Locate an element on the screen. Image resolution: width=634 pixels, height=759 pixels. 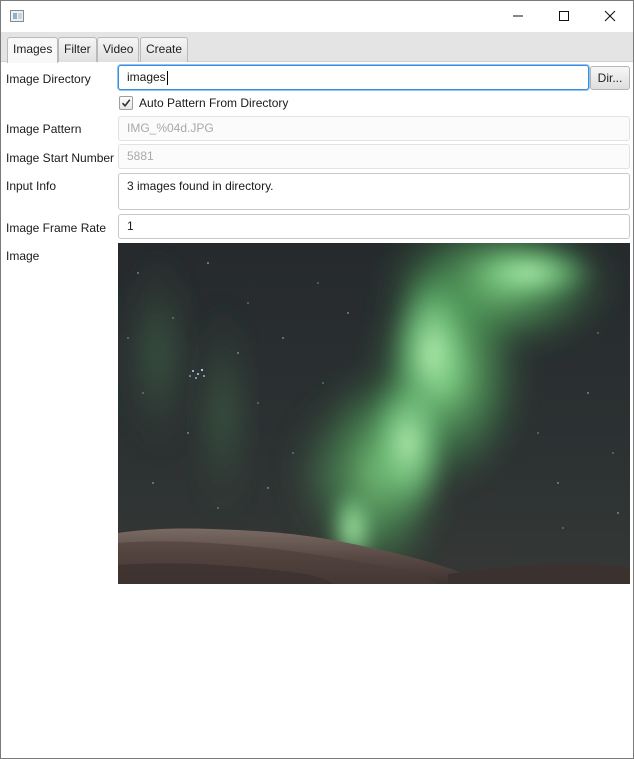
image-directory-input: images is located at coordinates (353, 77).